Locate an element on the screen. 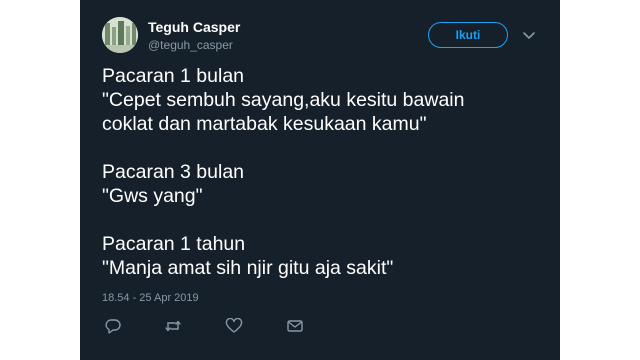  paragraph-line: "Cepet sembuh sayang,aku kesitu bawain is located at coordinates (283, 100).